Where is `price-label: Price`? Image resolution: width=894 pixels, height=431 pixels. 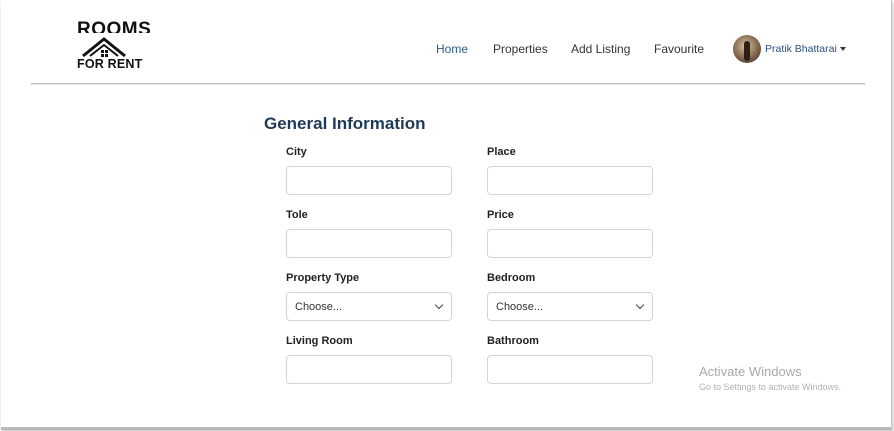
price-label: Price is located at coordinates (500, 215).